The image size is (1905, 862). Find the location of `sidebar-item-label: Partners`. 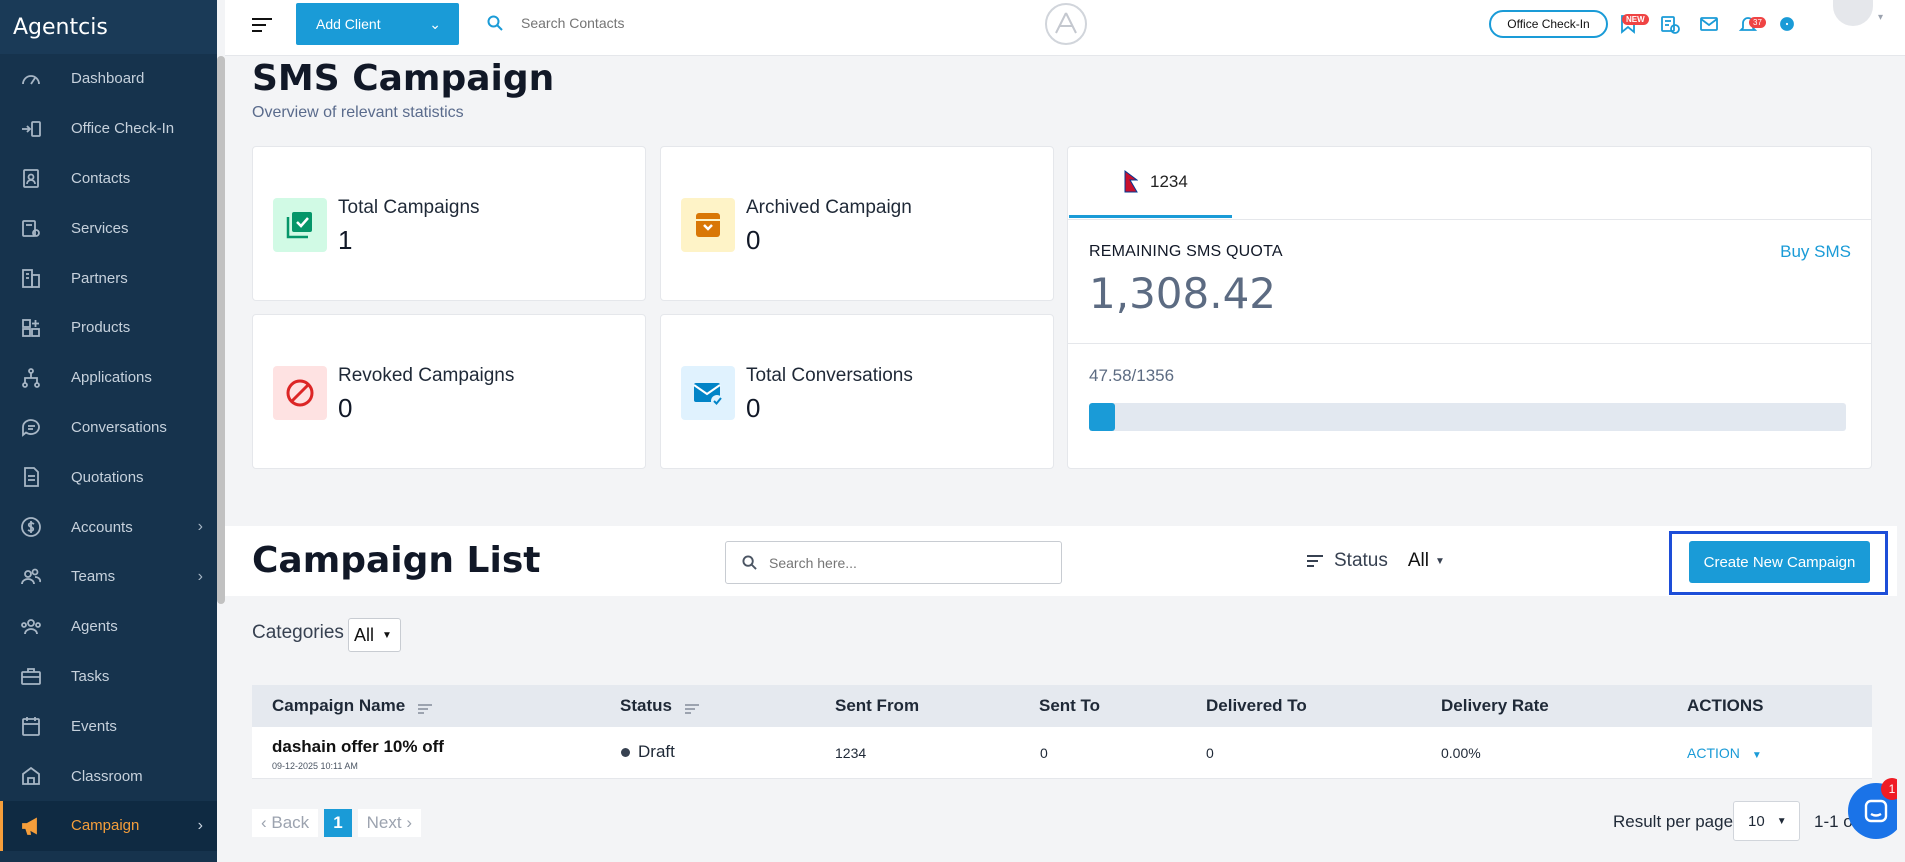

sidebar-item-label: Partners is located at coordinates (99, 278).